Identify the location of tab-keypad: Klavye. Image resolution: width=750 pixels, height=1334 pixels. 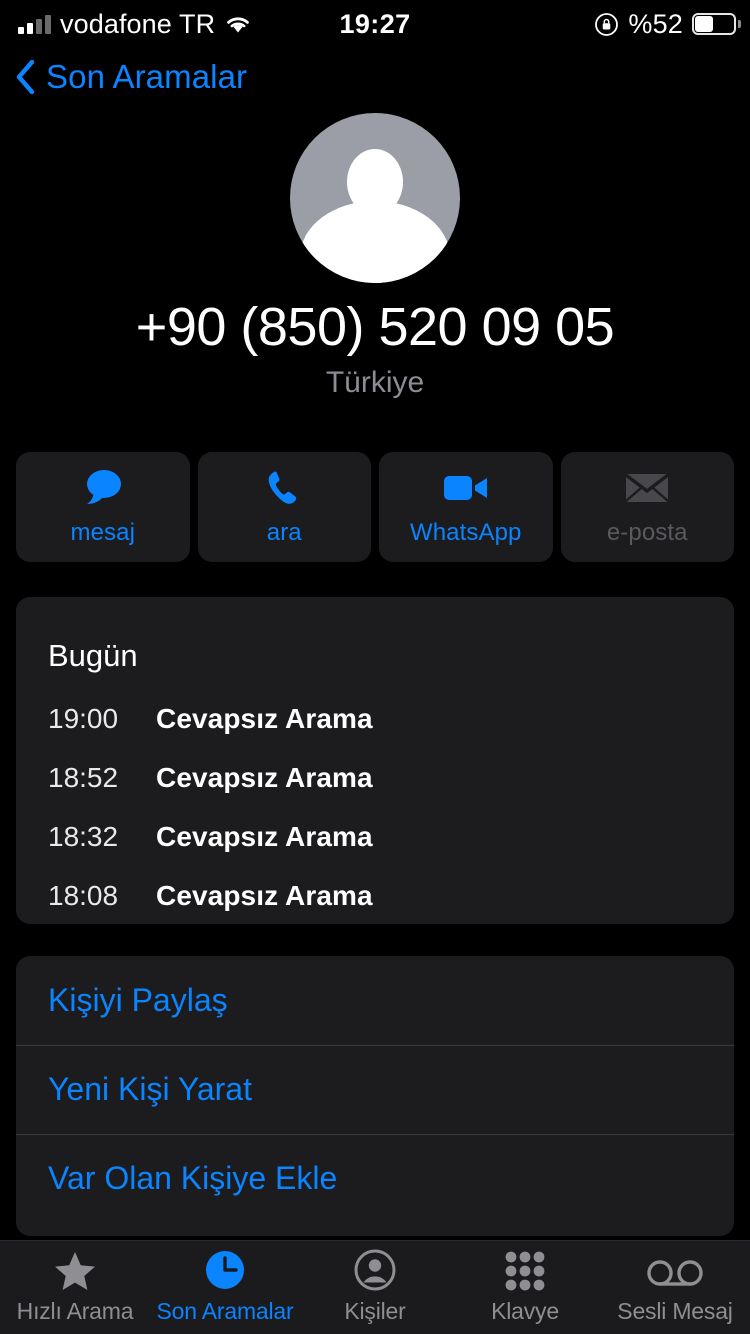
(525, 1287).